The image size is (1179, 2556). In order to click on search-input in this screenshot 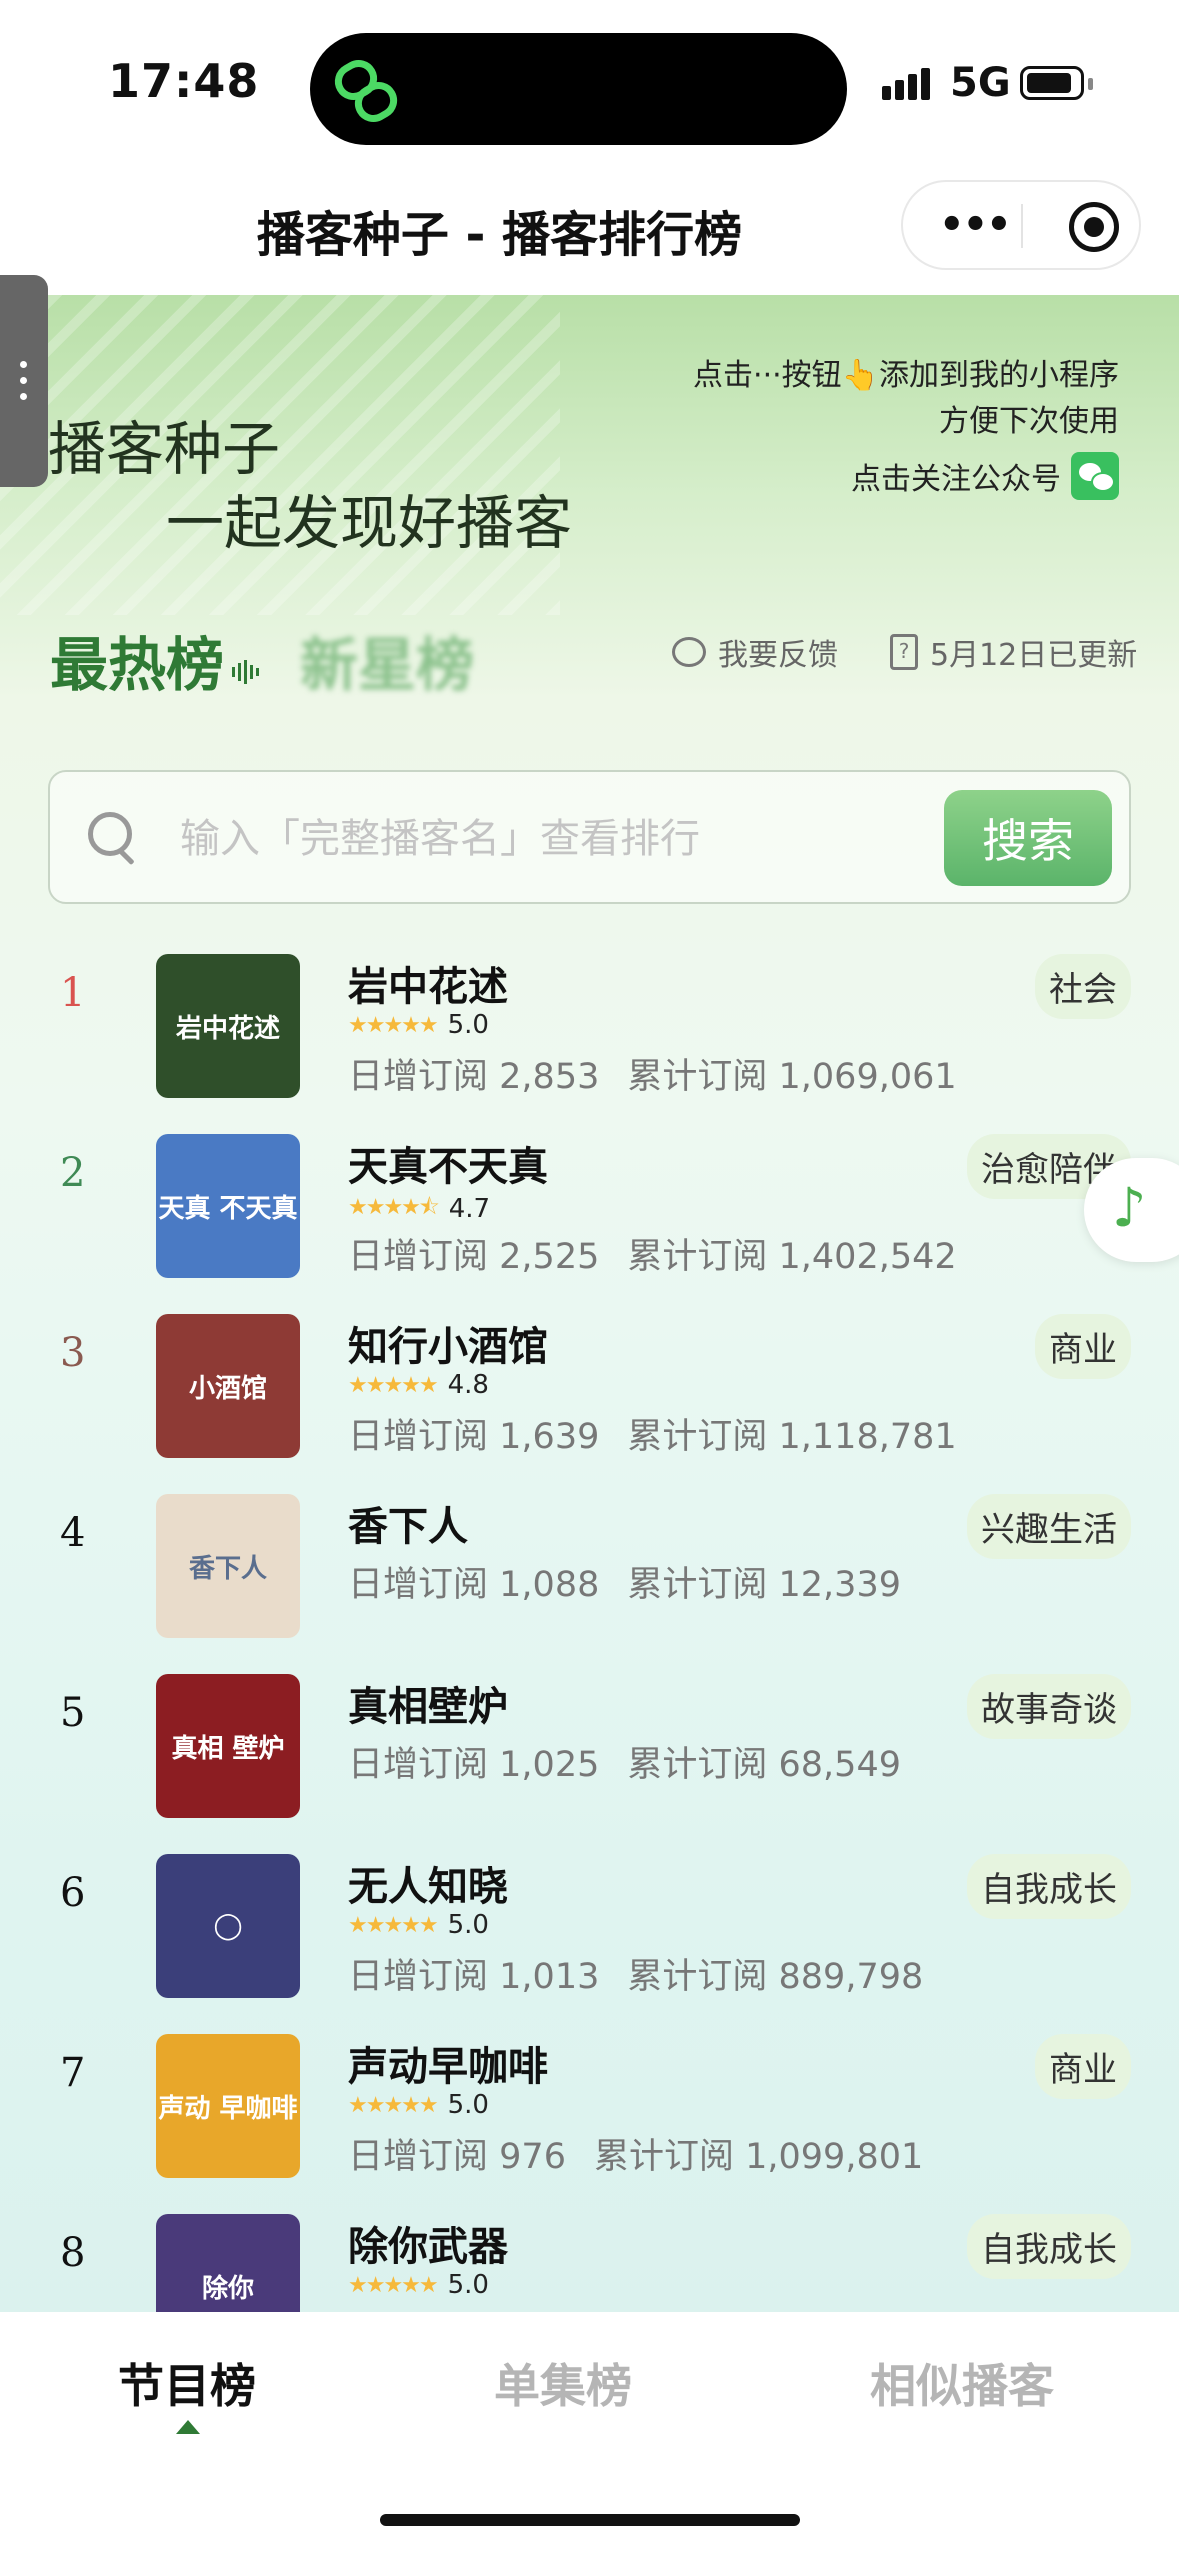, I will do `click(550, 839)`.